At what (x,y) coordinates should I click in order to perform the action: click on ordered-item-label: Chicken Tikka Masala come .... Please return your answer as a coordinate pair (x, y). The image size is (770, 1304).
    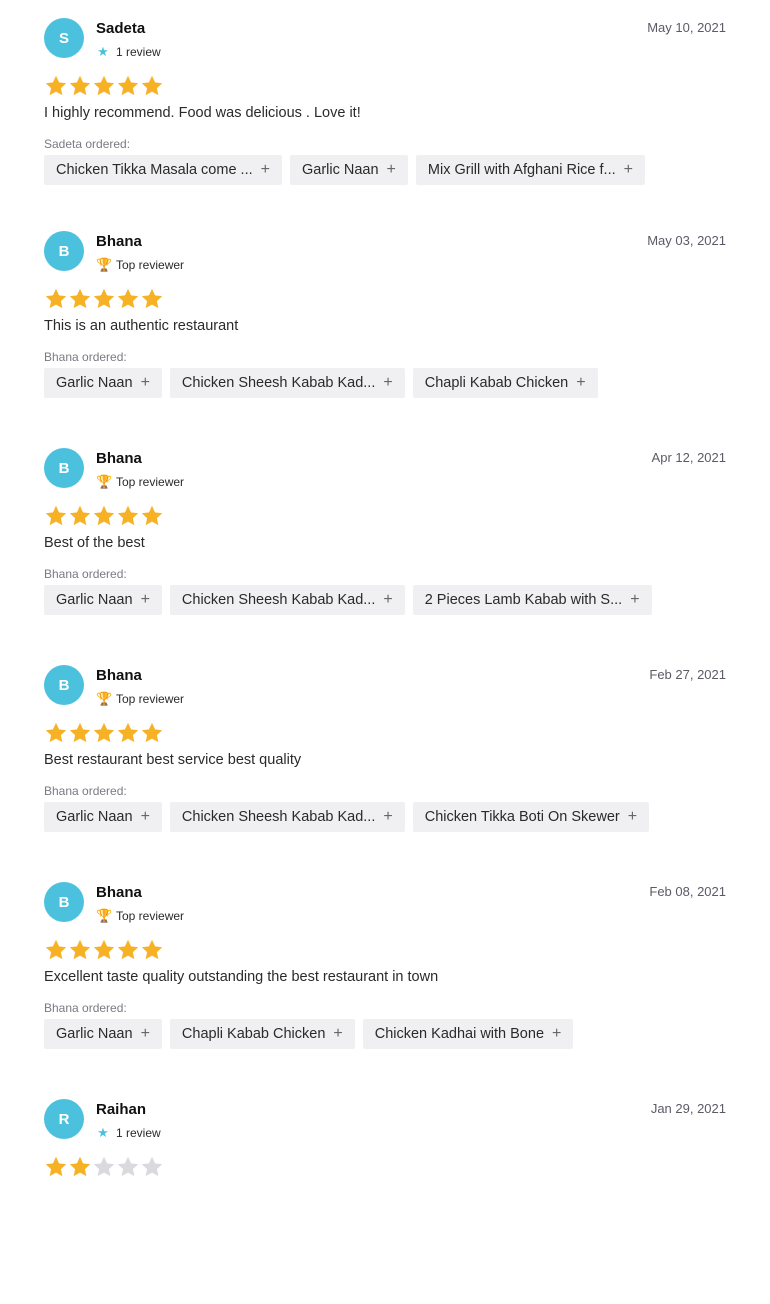
    Looking at the image, I should click on (154, 170).